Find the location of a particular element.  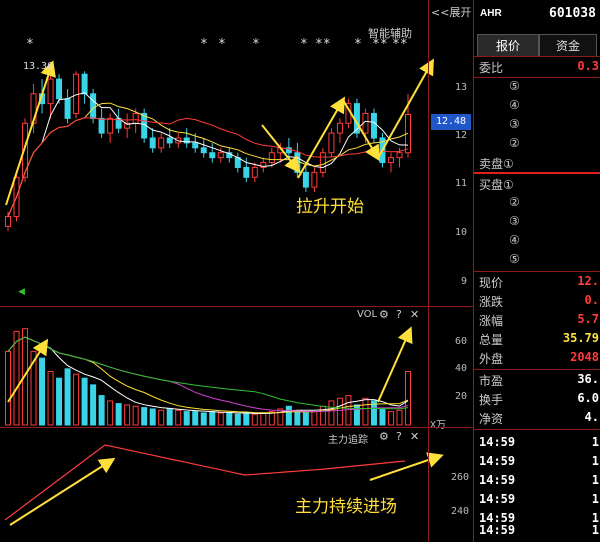

zhuli-tick: 240 is located at coordinates (460, 511).